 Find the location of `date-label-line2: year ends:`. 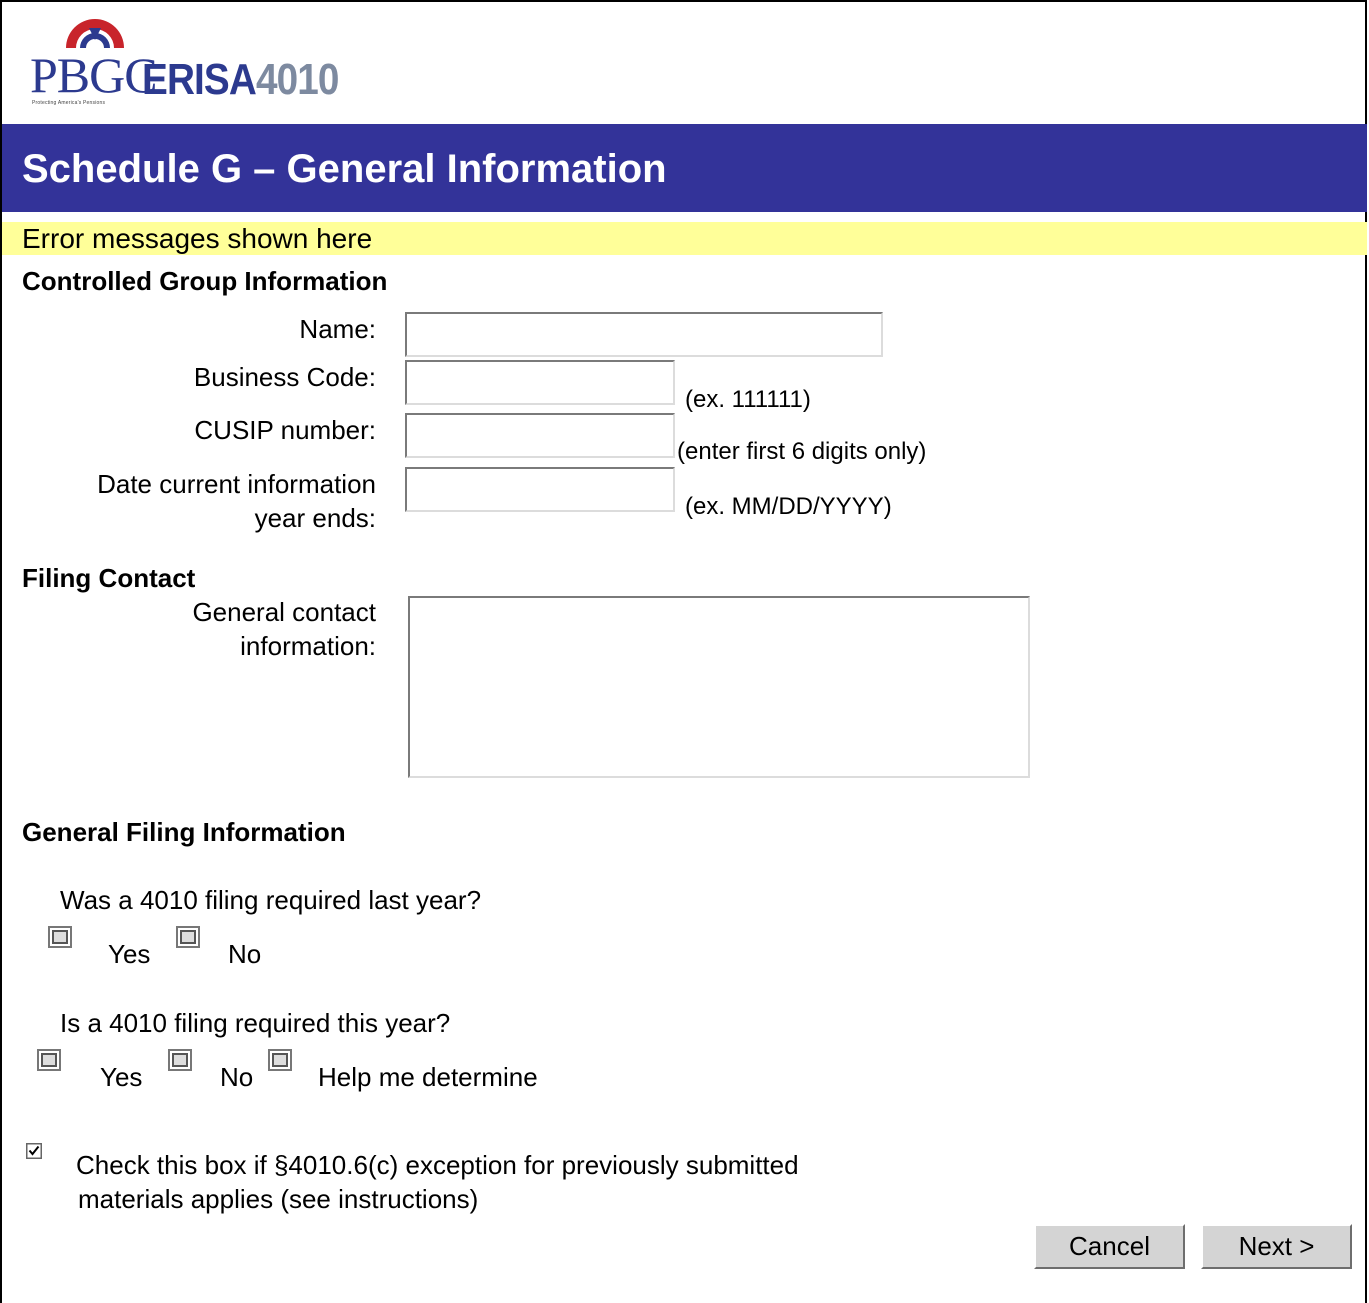

date-label-line2: year ends: is located at coordinates (315, 518).